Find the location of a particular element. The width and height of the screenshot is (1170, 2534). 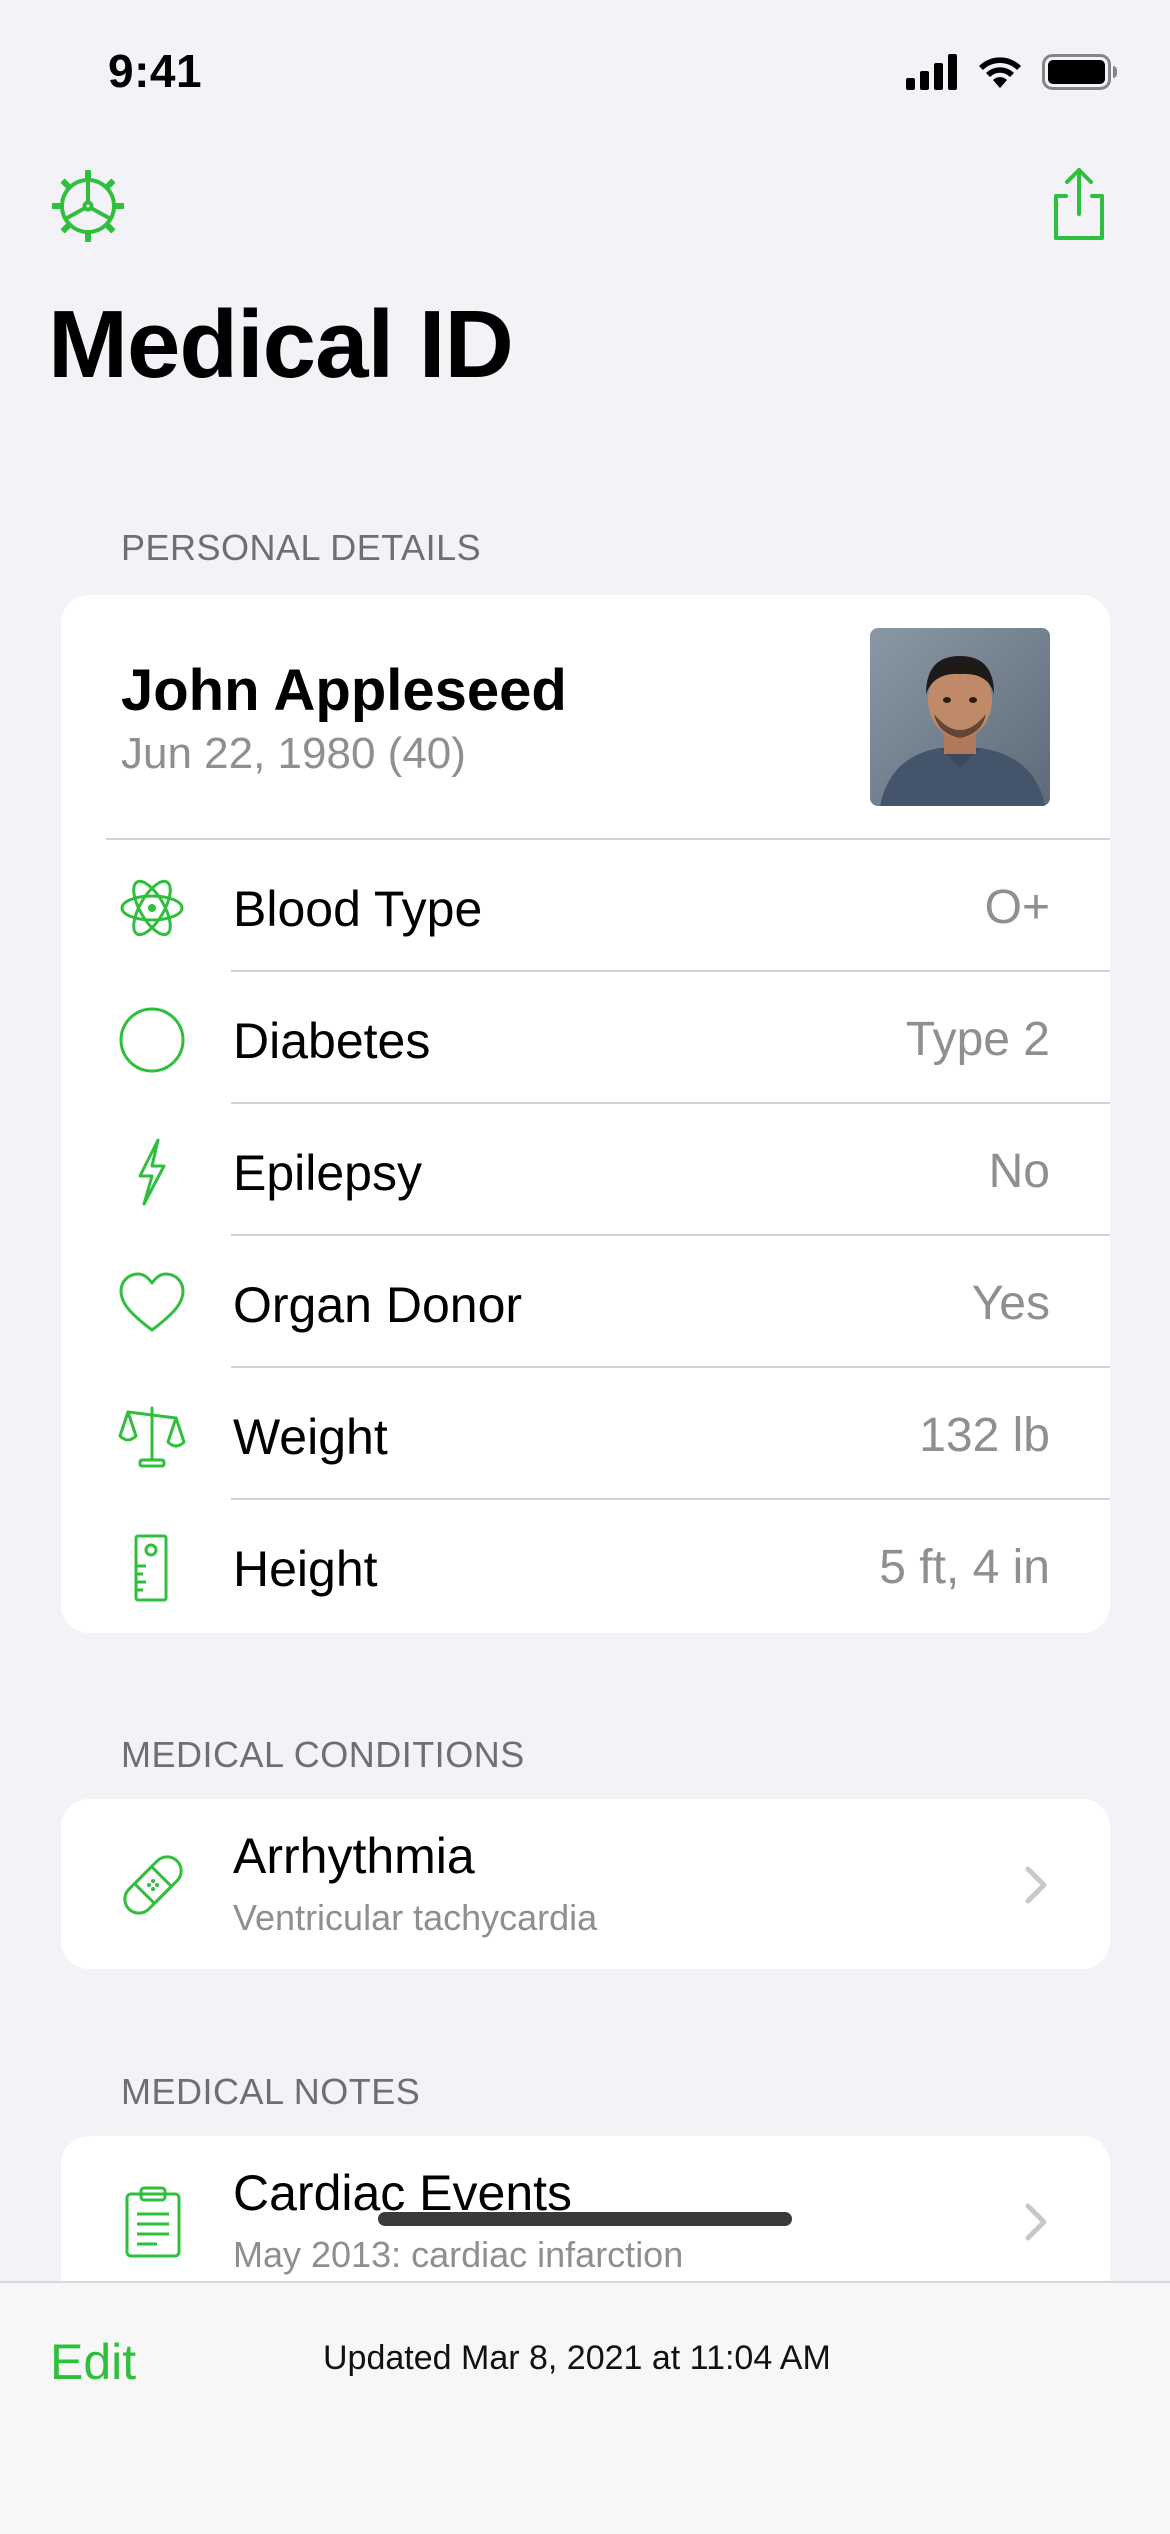

personal-details-header: PERSONAL DETAILS is located at coordinates (301, 547).